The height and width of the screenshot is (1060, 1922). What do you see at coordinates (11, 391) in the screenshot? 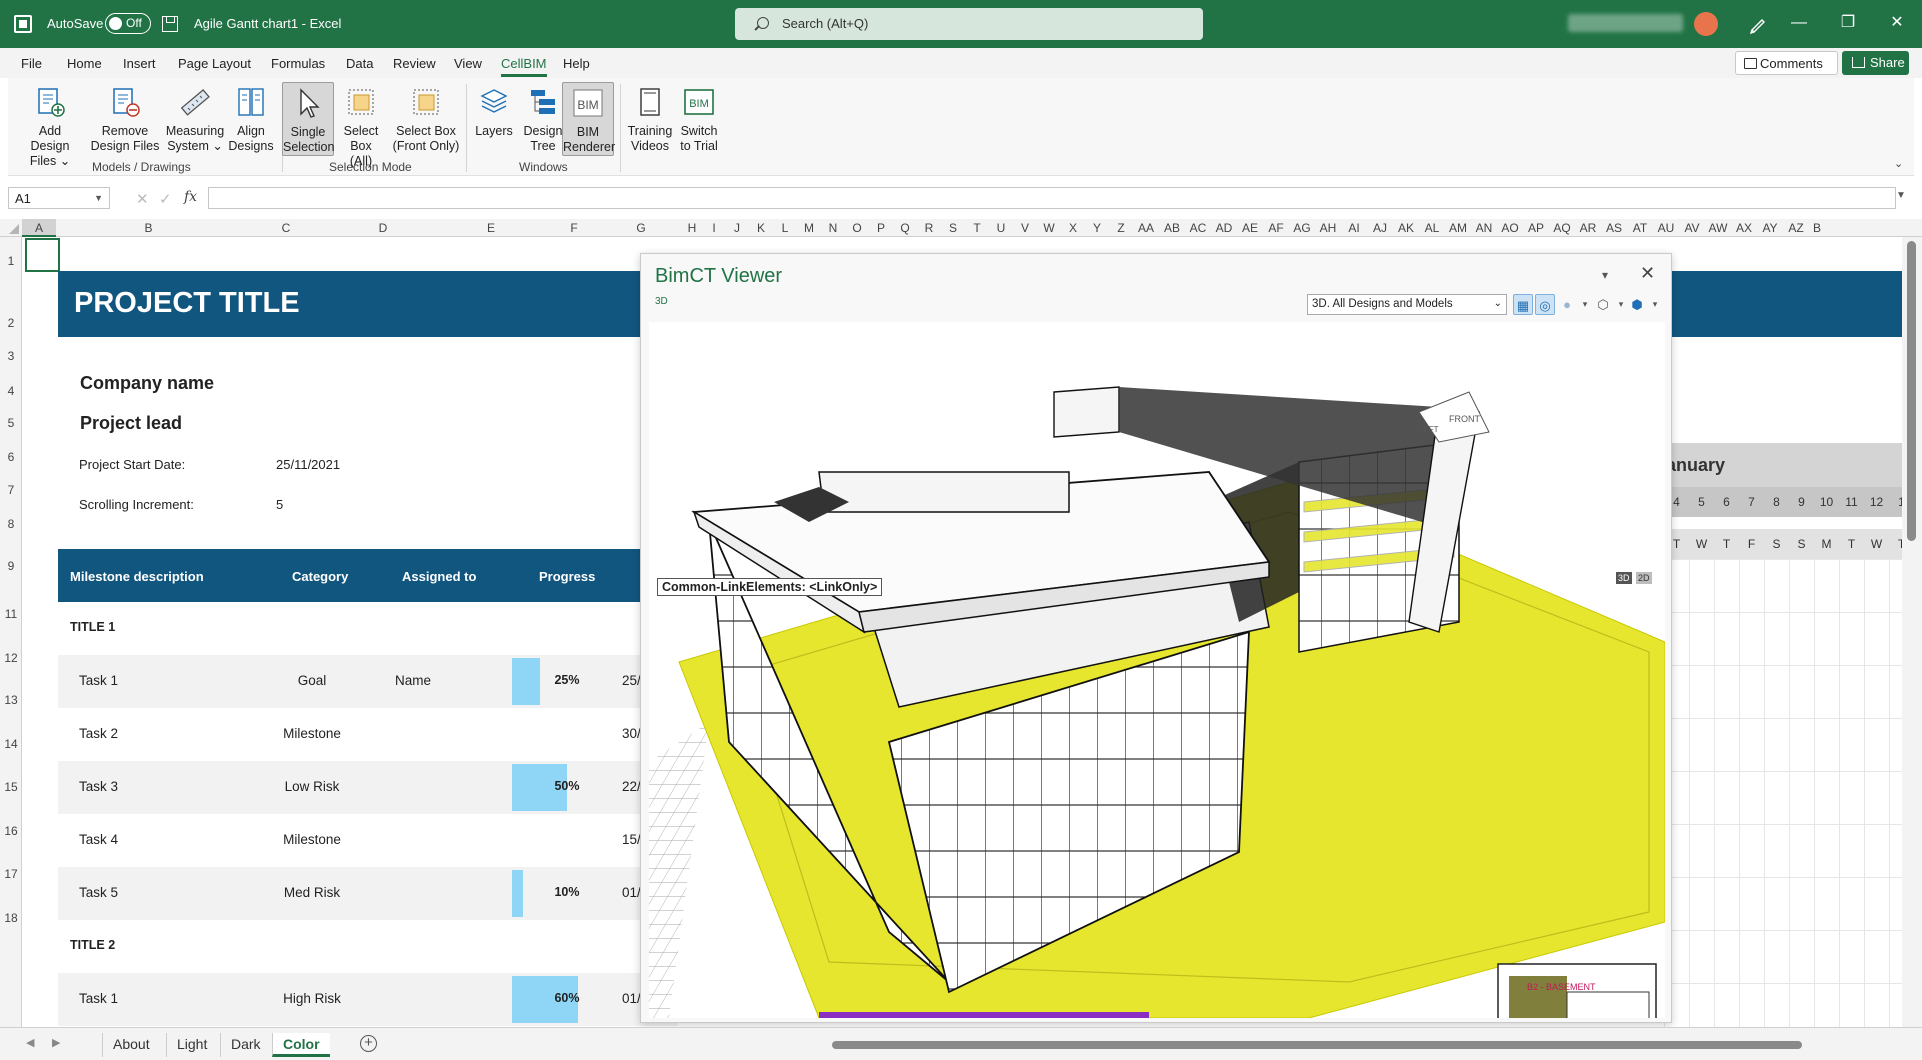
I see `row-header: 4` at bounding box center [11, 391].